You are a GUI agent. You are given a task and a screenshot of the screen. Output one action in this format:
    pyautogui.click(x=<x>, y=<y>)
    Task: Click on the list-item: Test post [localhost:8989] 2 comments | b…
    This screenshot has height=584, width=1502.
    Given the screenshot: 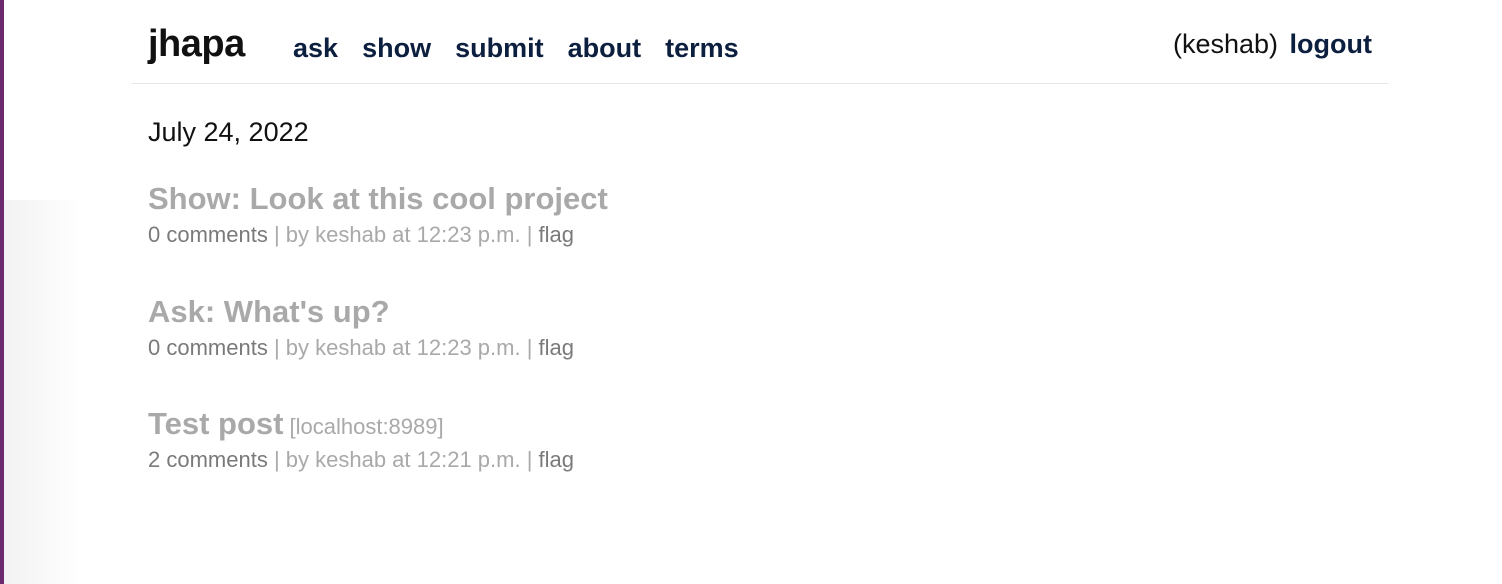 What is the action you would take?
    pyautogui.click(x=381, y=459)
    